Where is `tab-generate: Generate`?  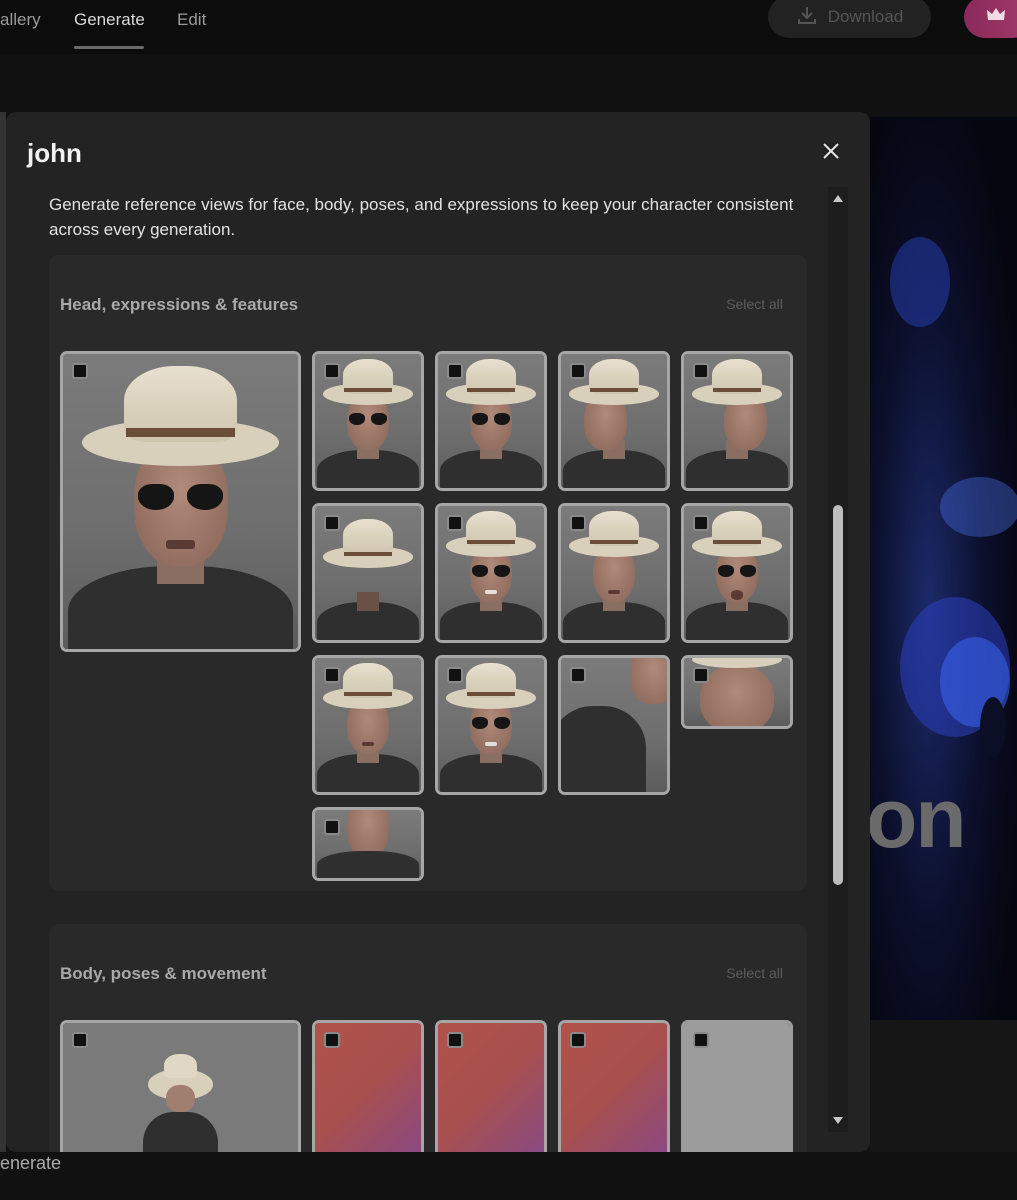
tab-generate: Generate is located at coordinates (109, 20).